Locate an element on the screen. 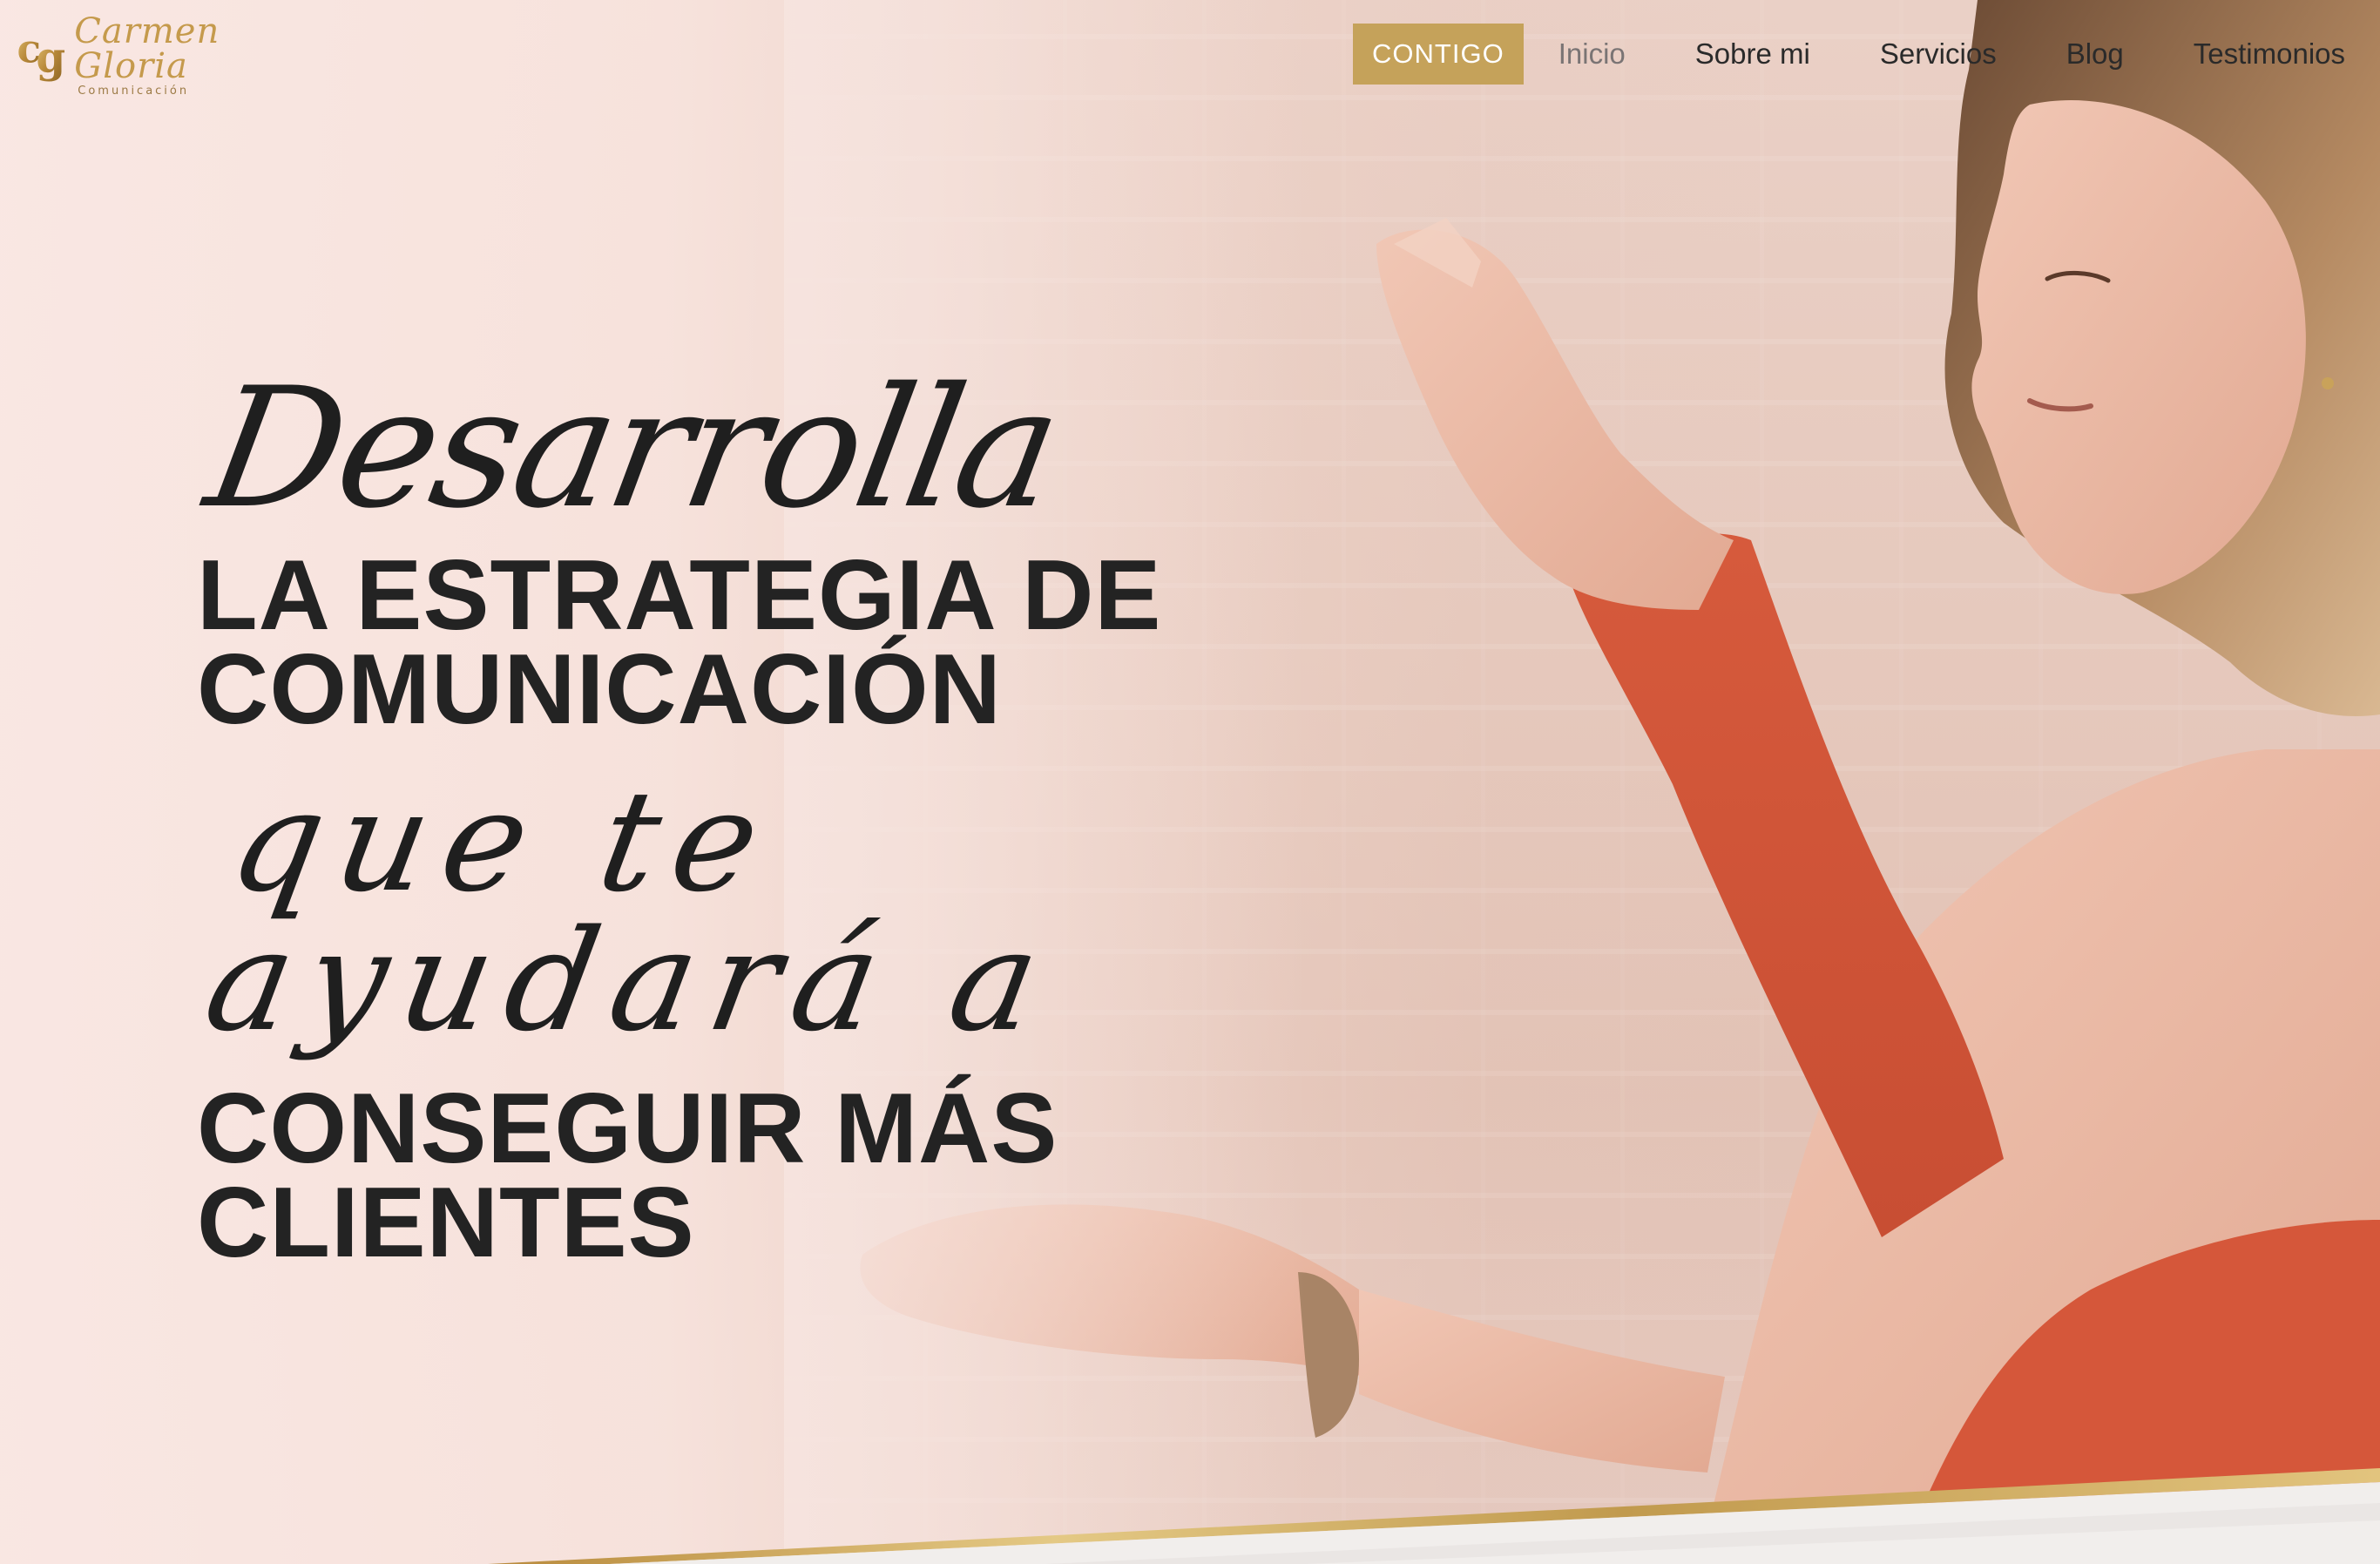  bottom-gold-divider is located at coordinates (1190, 1516).